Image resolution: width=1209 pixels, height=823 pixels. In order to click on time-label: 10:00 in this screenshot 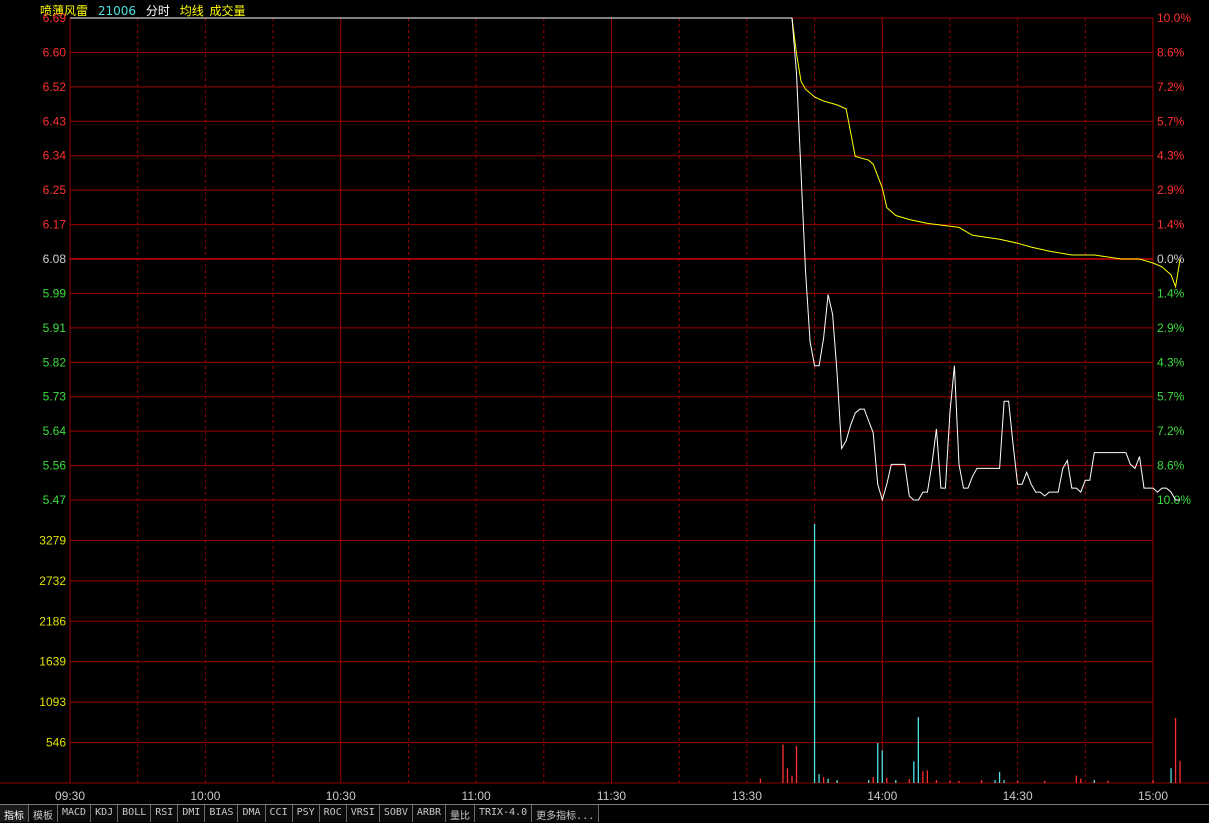, I will do `click(205, 796)`.